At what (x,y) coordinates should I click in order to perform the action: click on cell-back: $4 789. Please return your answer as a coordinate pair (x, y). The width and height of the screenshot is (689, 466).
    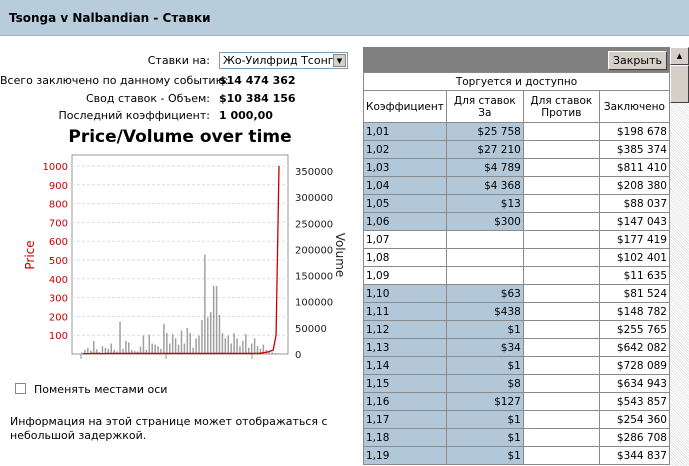
    Looking at the image, I should click on (484, 167).